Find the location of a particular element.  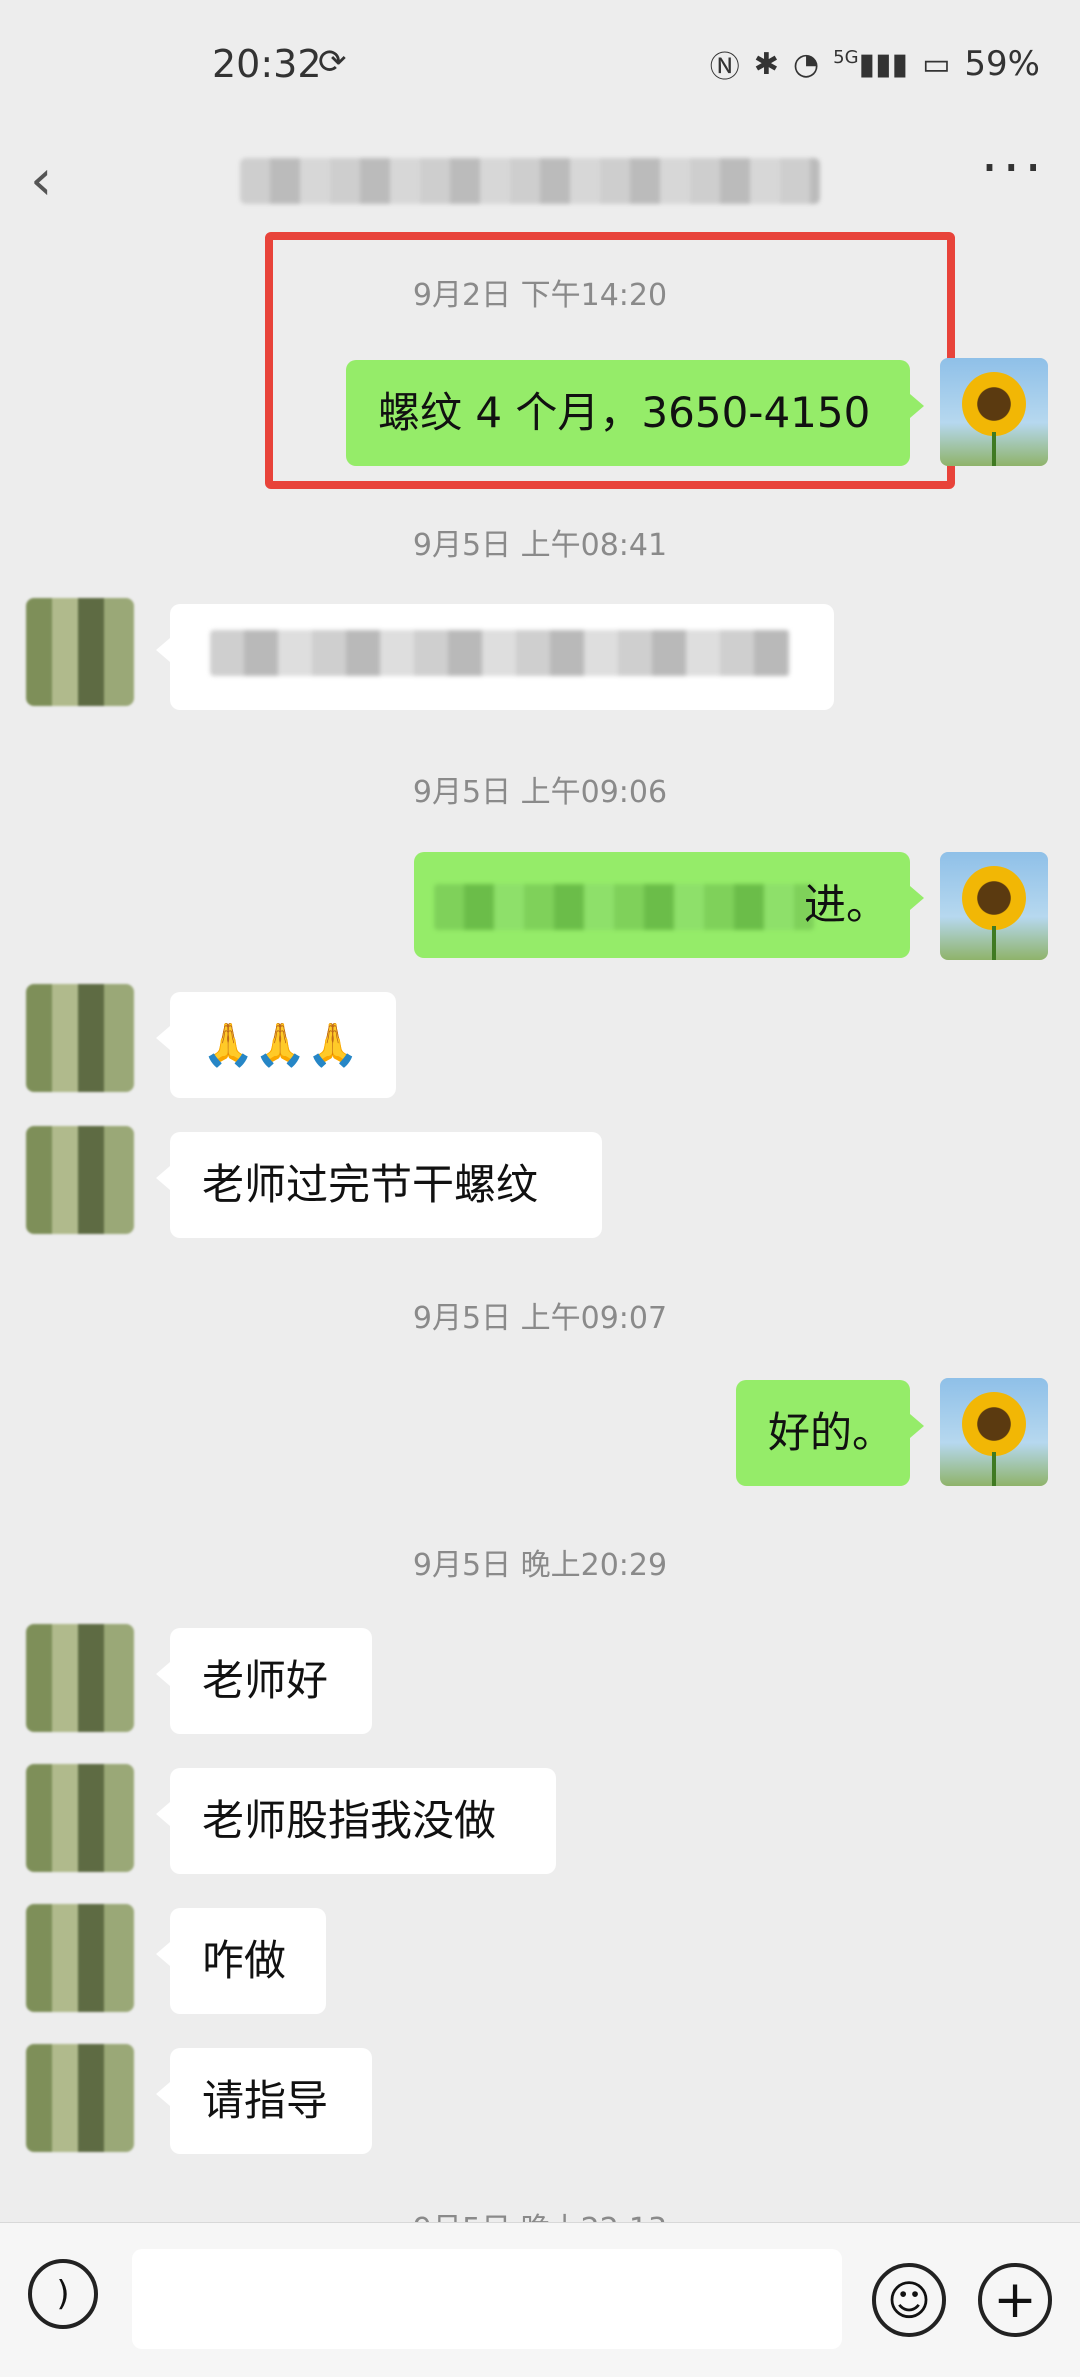

battery-icon: ▭ is located at coordinates (936, 64).